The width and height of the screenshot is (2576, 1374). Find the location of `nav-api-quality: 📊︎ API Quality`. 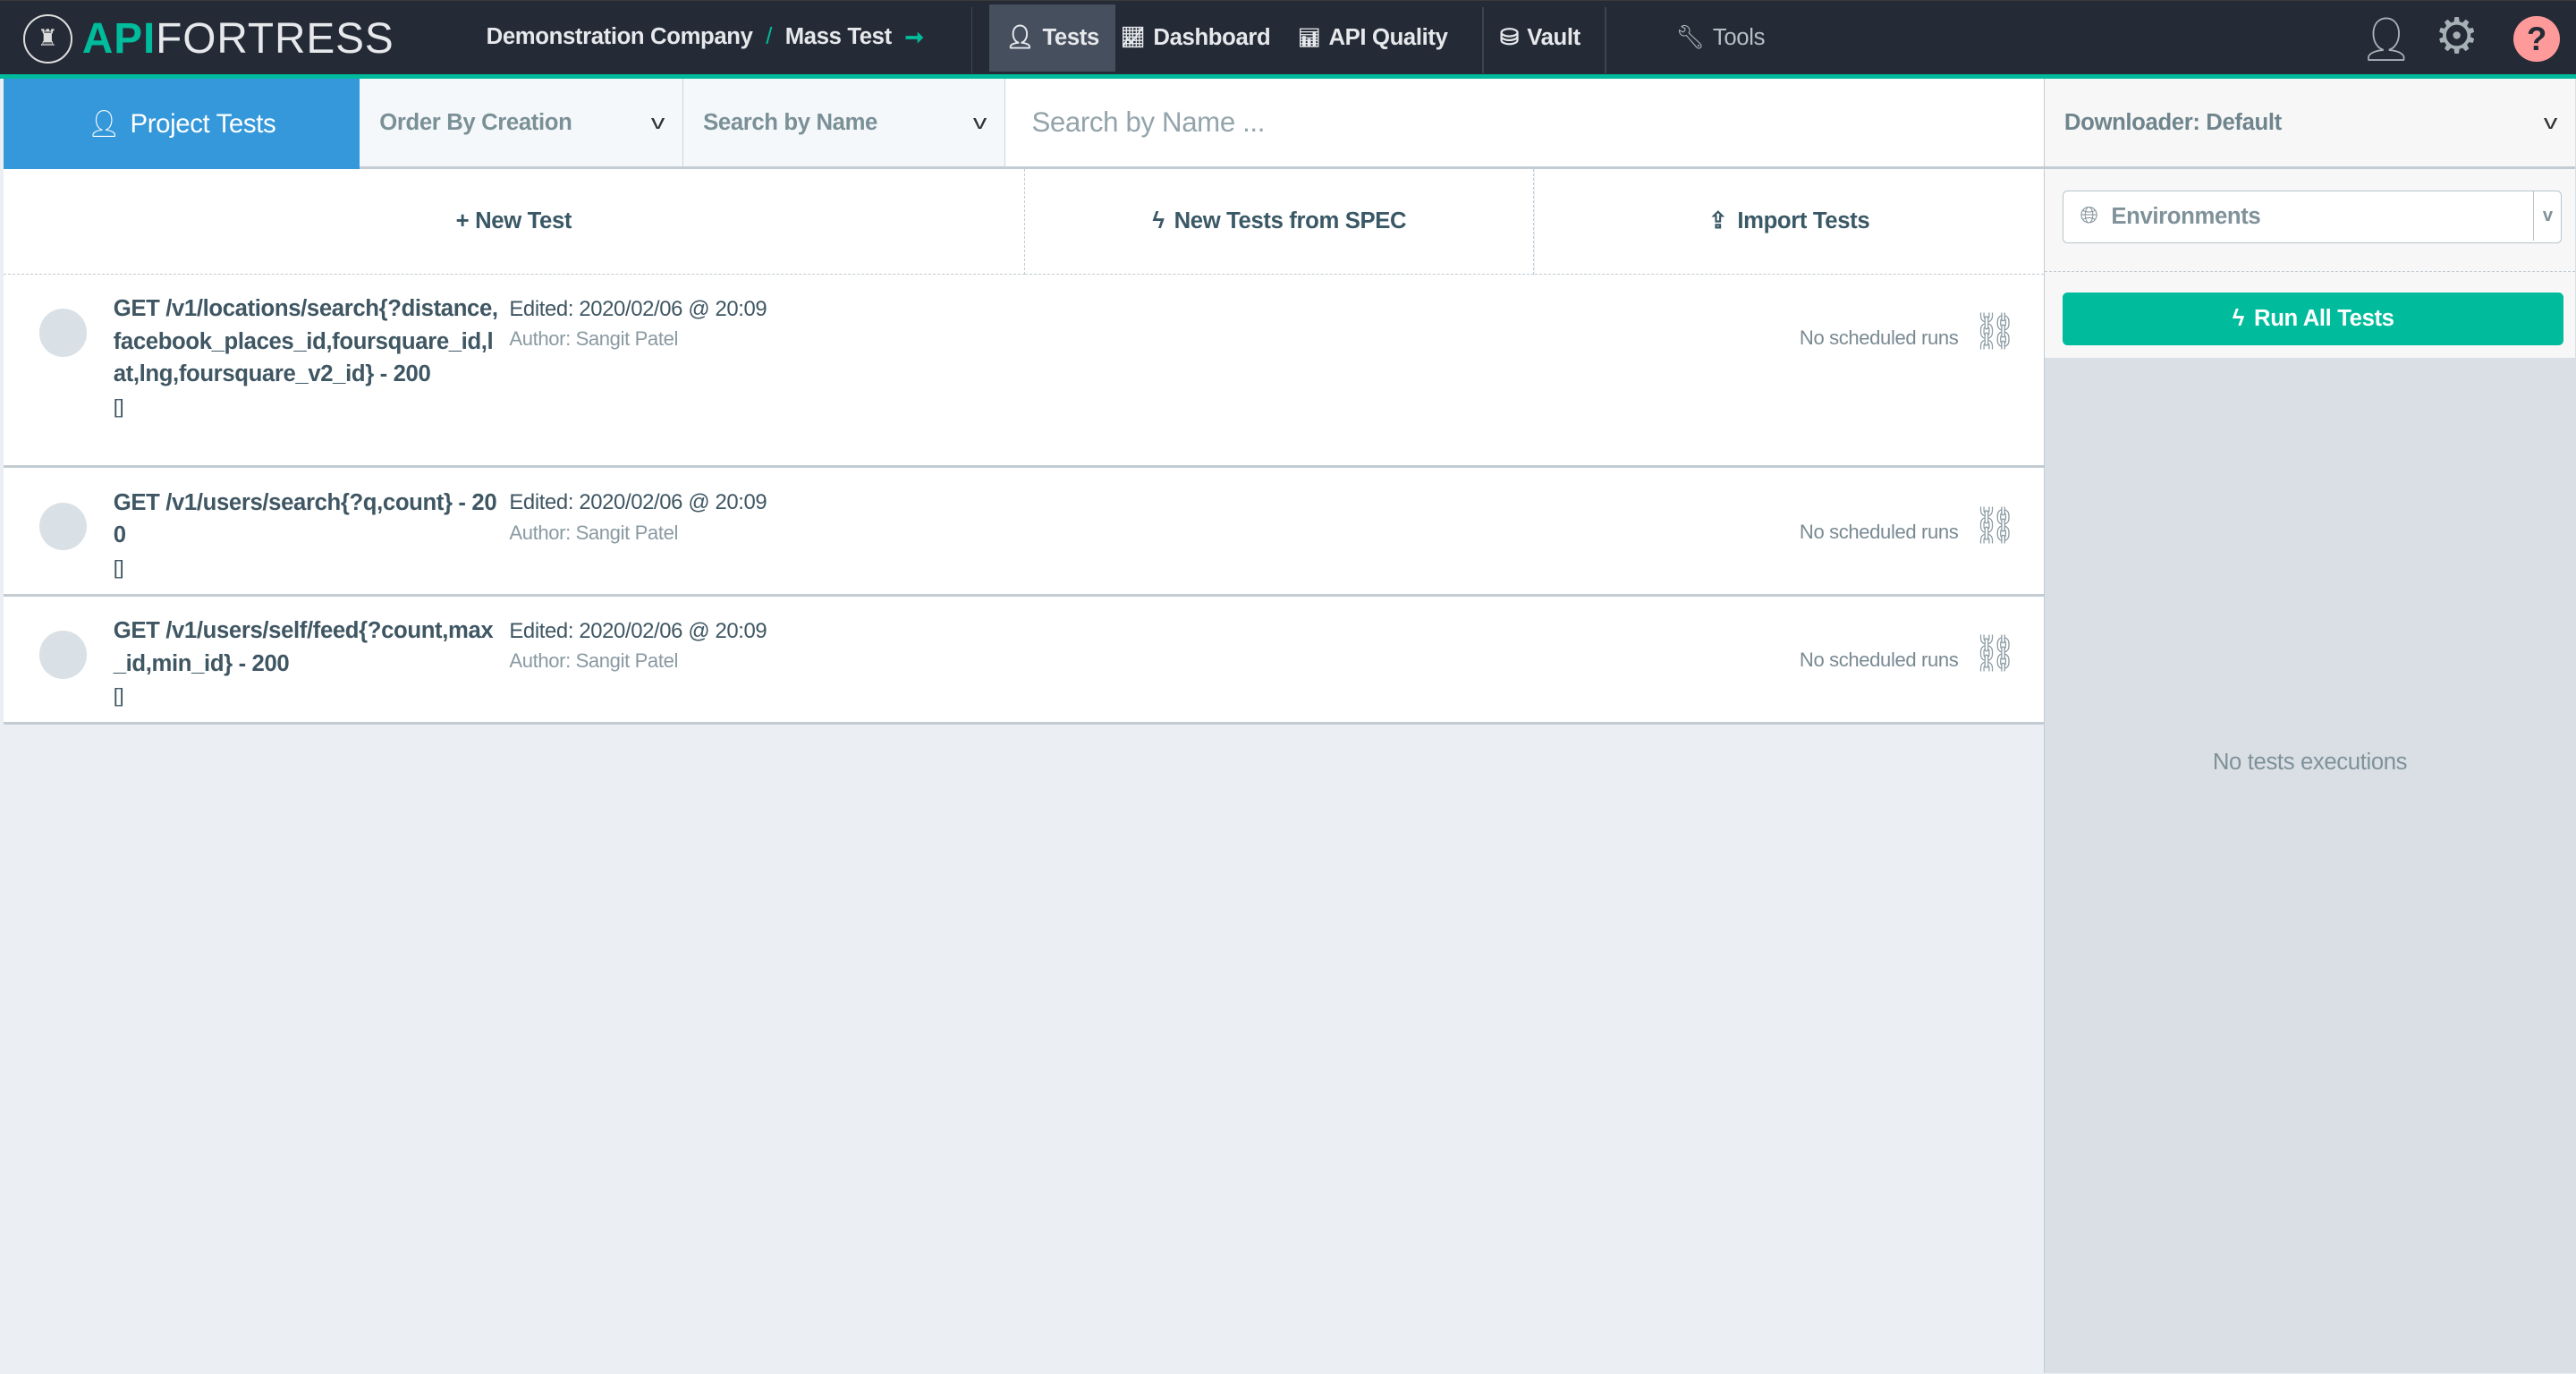

nav-api-quality: 📊︎ API Quality is located at coordinates (1373, 38).